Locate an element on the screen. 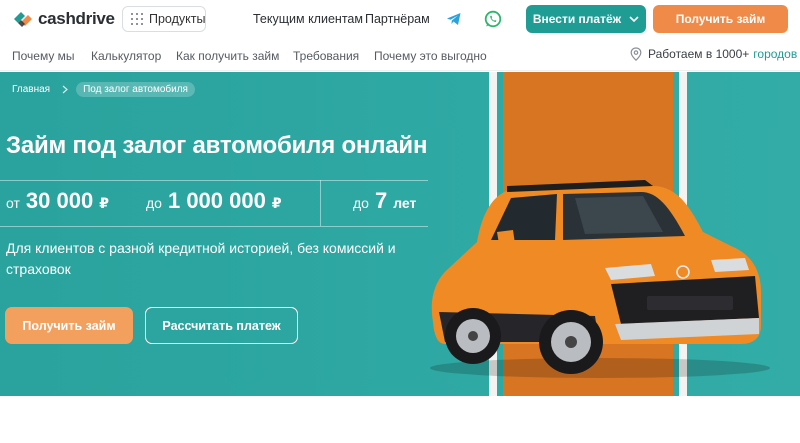 This screenshot has width=800, height=443. logo: cashdrive is located at coordinates (63, 19).